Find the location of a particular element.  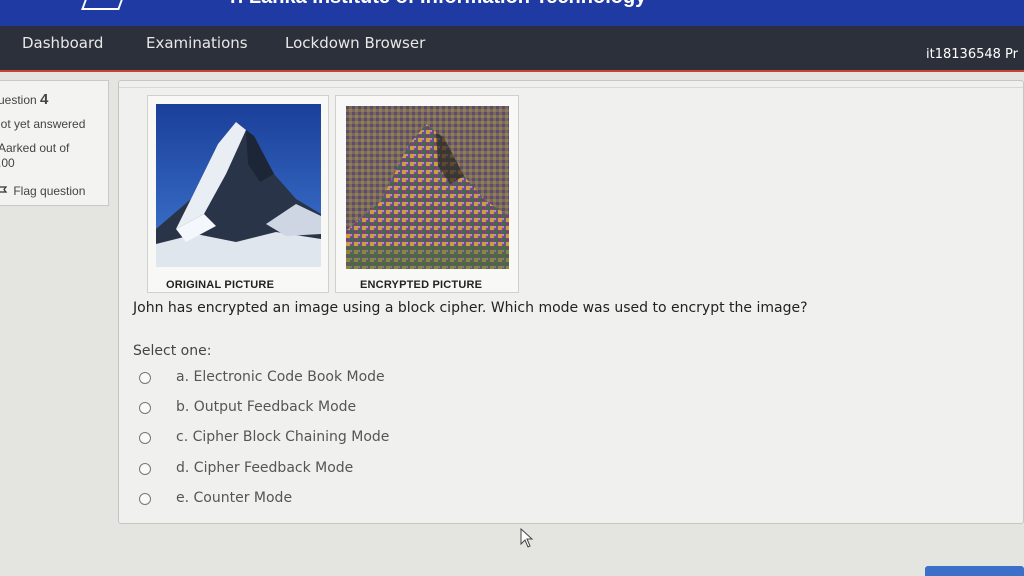

encrypted-image-frame: ENCRYPTED PICTURE is located at coordinates (427, 194).